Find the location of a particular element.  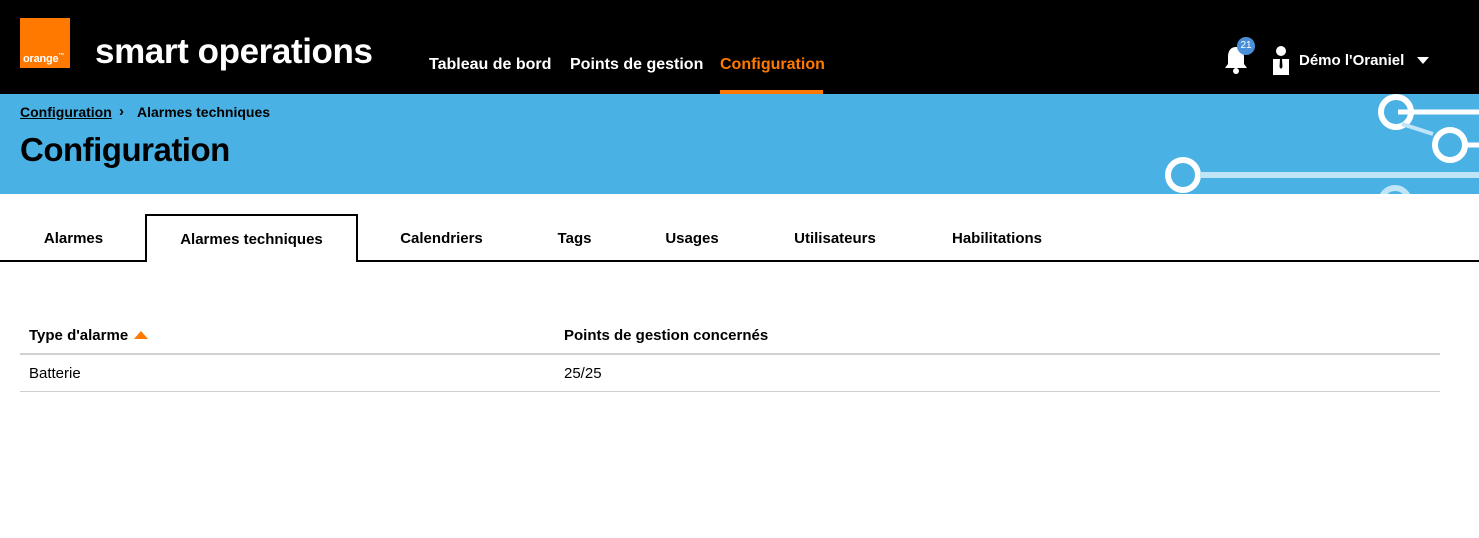

app-title: smart operations is located at coordinates (234, 51).